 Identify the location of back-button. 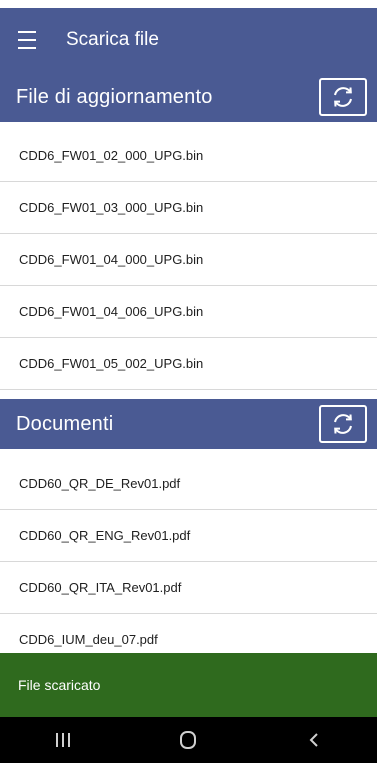
(314, 740).